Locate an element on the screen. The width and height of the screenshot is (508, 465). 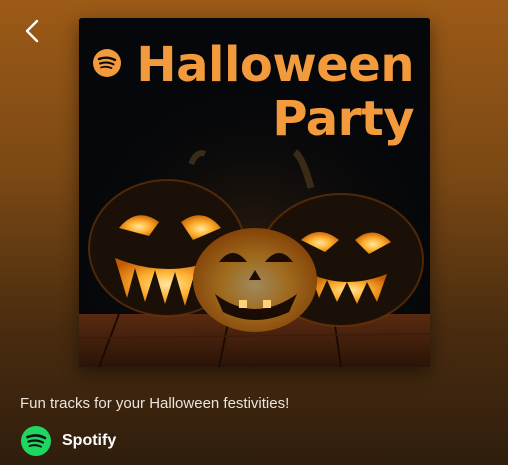
chevron-left-icon is located at coordinates (32, 31).